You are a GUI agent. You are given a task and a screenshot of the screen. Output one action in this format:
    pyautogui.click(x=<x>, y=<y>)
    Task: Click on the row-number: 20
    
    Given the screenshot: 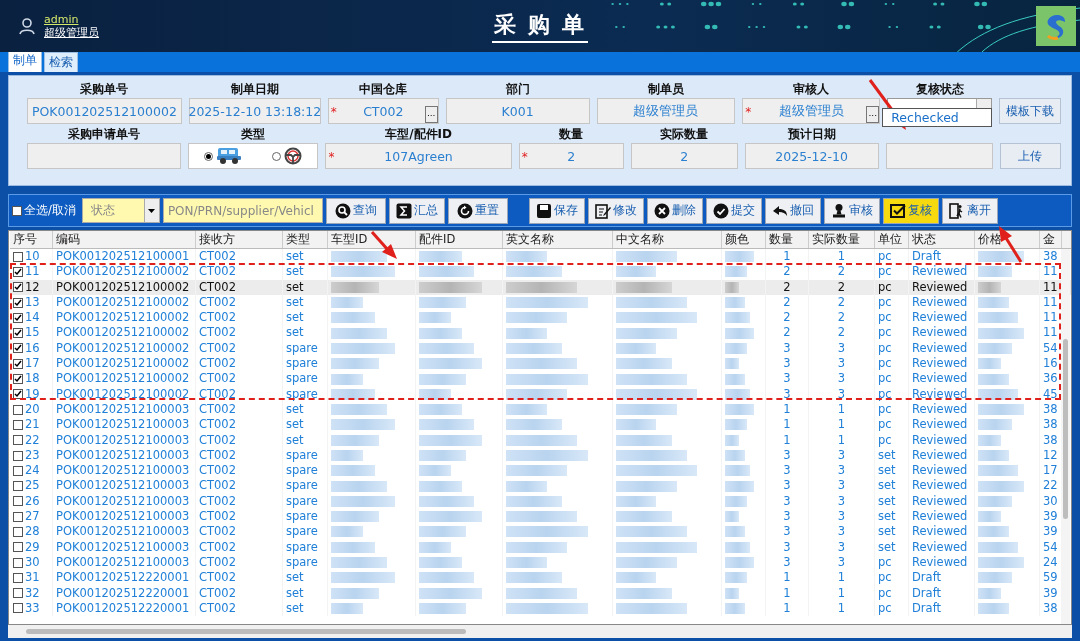 What is the action you would take?
    pyautogui.click(x=32, y=409)
    